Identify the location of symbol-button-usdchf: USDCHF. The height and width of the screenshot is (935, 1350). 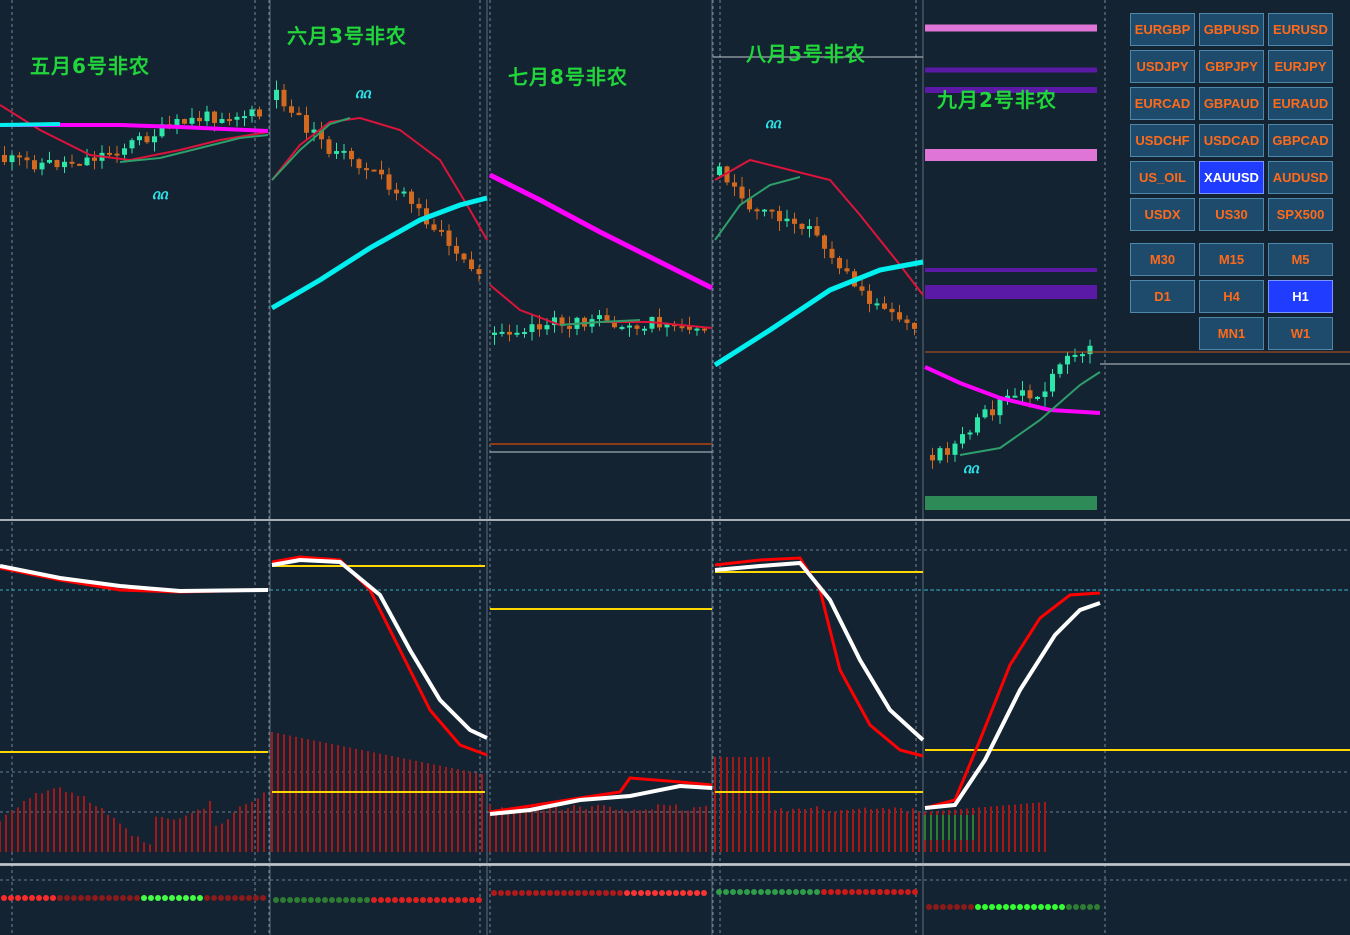
(1162, 140).